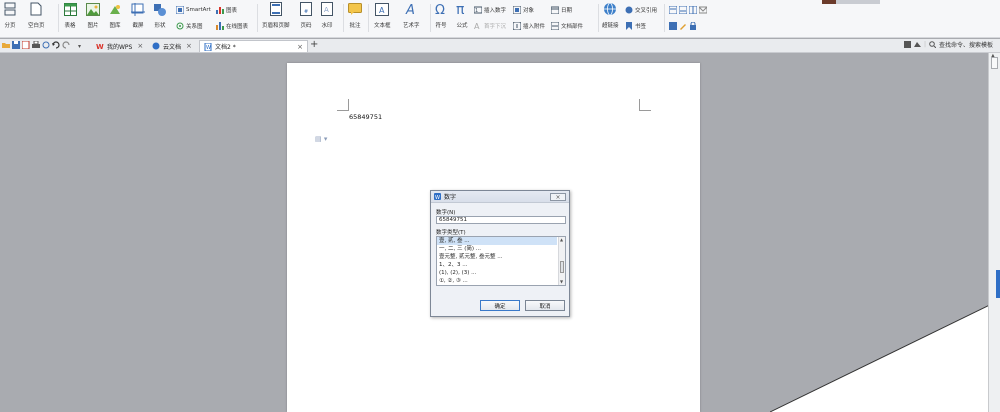 This screenshot has height=412, width=1000. Describe the element at coordinates (253, 46) in the screenshot. I see `tab-document2: W 文档2 * ×` at that location.